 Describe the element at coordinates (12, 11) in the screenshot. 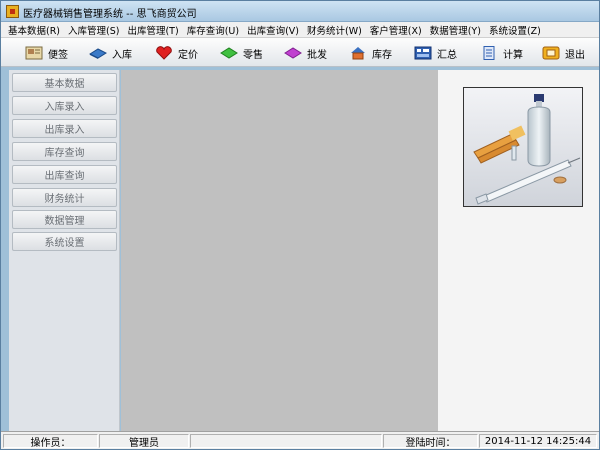

I see `app-icon` at that location.